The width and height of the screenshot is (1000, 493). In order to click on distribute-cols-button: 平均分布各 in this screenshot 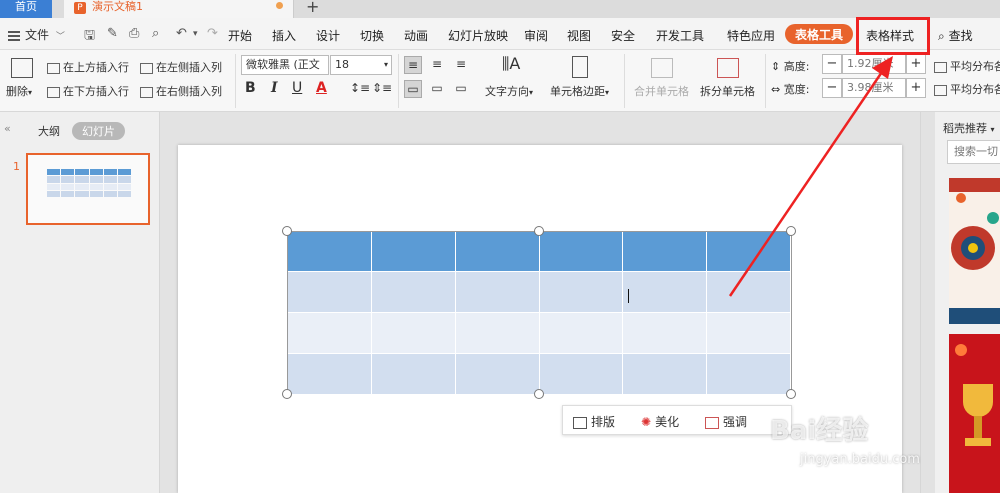, I will do `click(967, 89)`.